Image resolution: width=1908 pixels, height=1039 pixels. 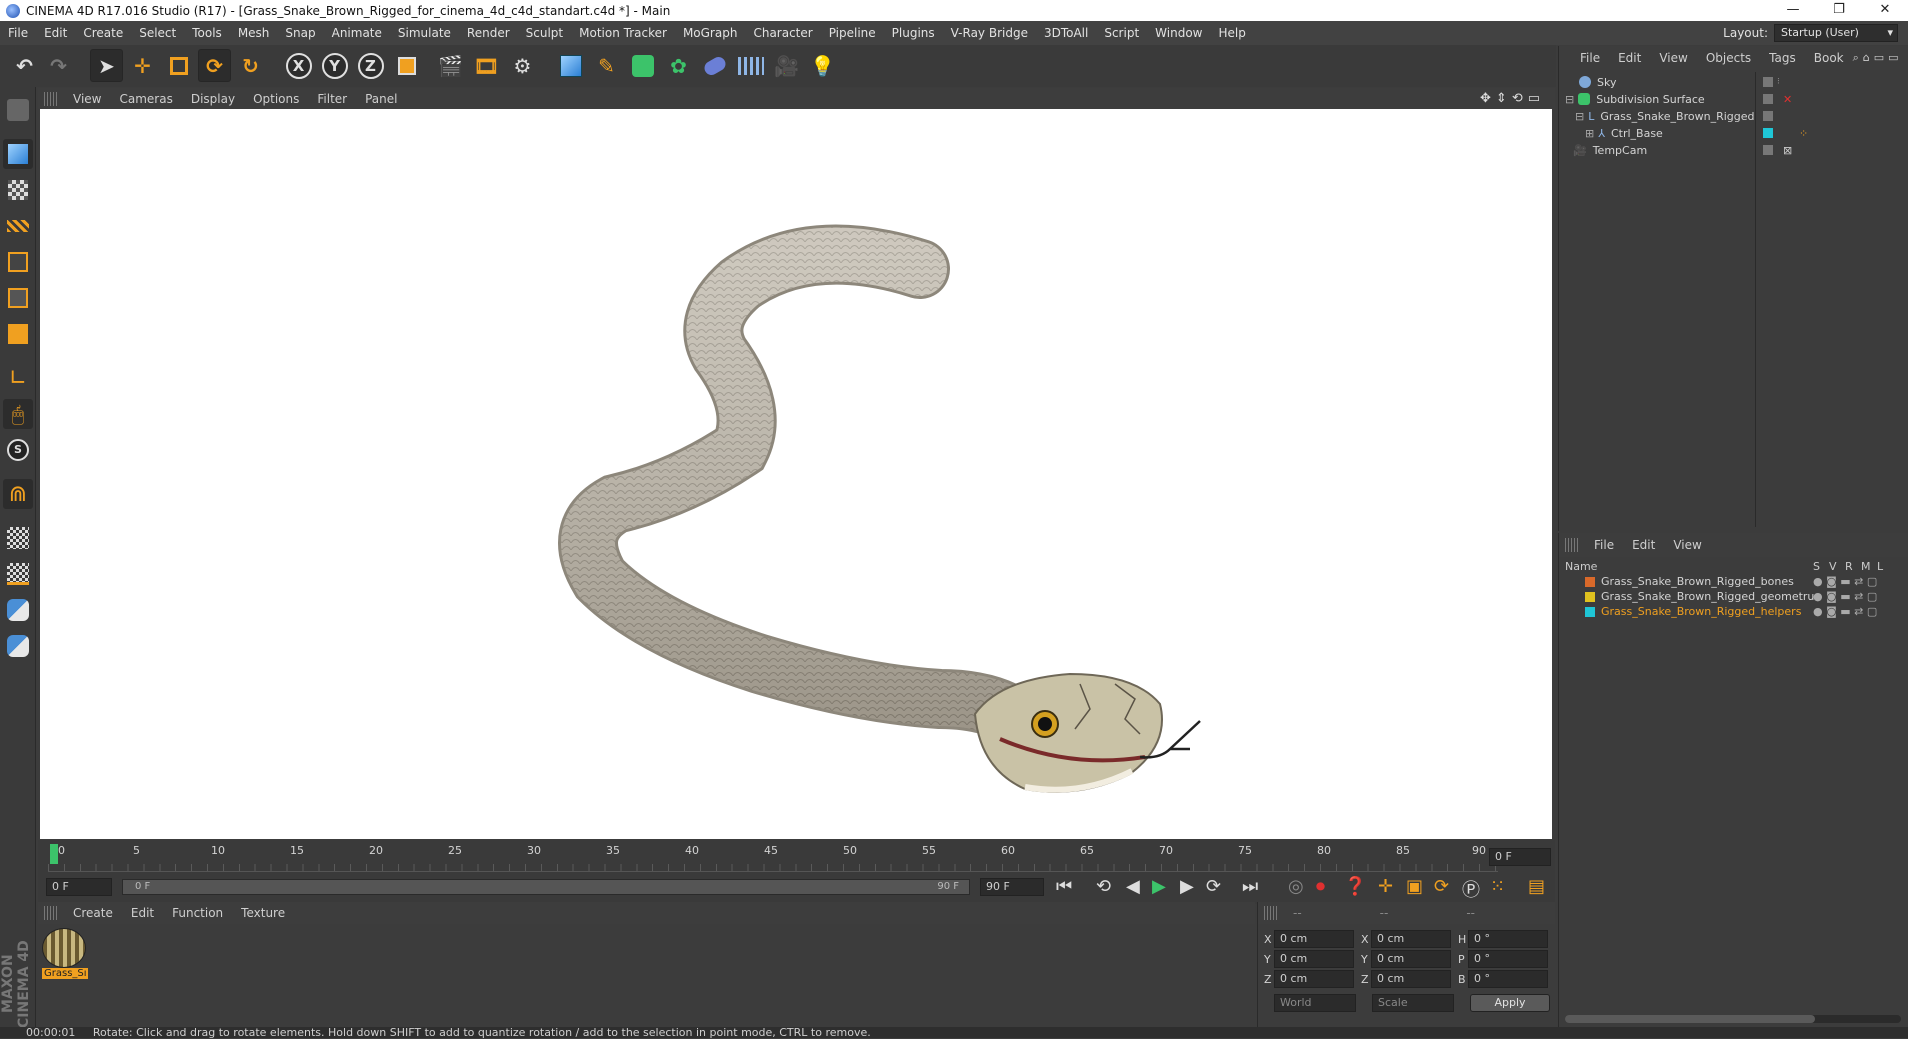 What do you see at coordinates (1315, 1003) in the screenshot?
I see `coordinate-space-select: World` at bounding box center [1315, 1003].